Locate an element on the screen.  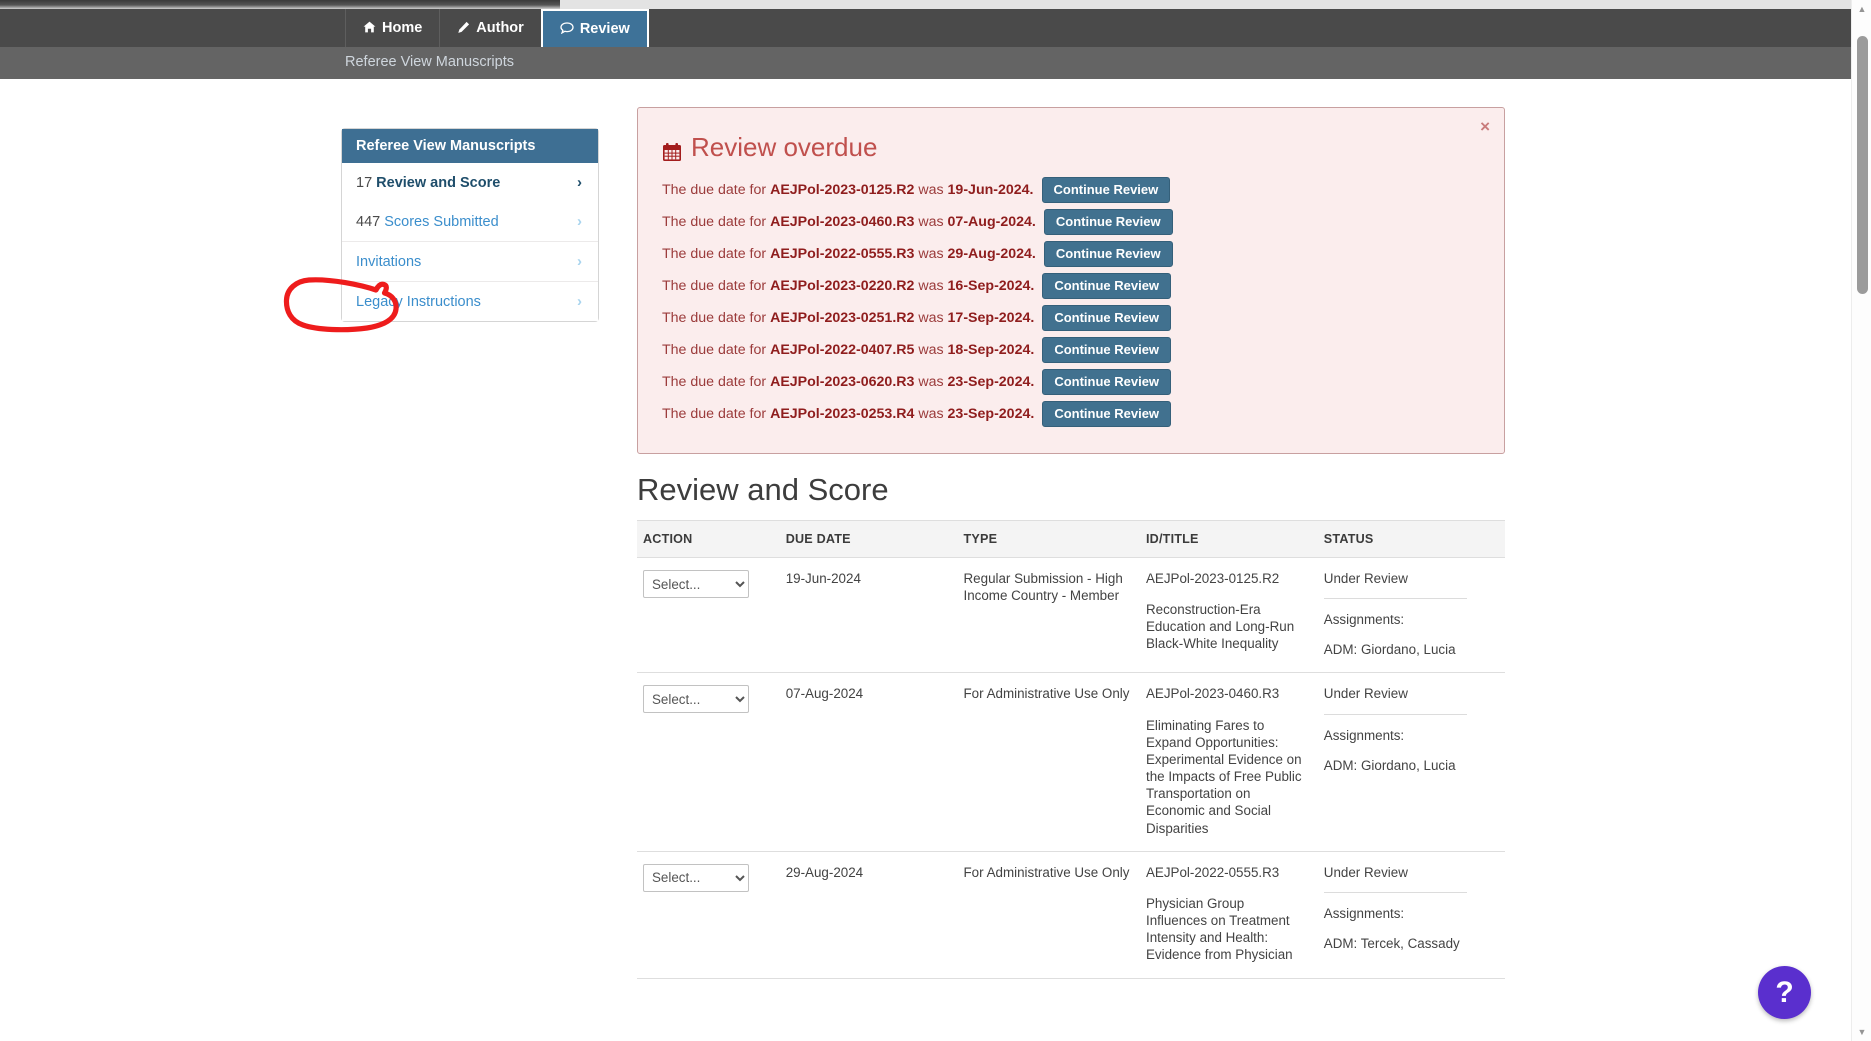
sidebar-item-review-and-score: 17 Review and Score › is located at coordinates (470, 182).